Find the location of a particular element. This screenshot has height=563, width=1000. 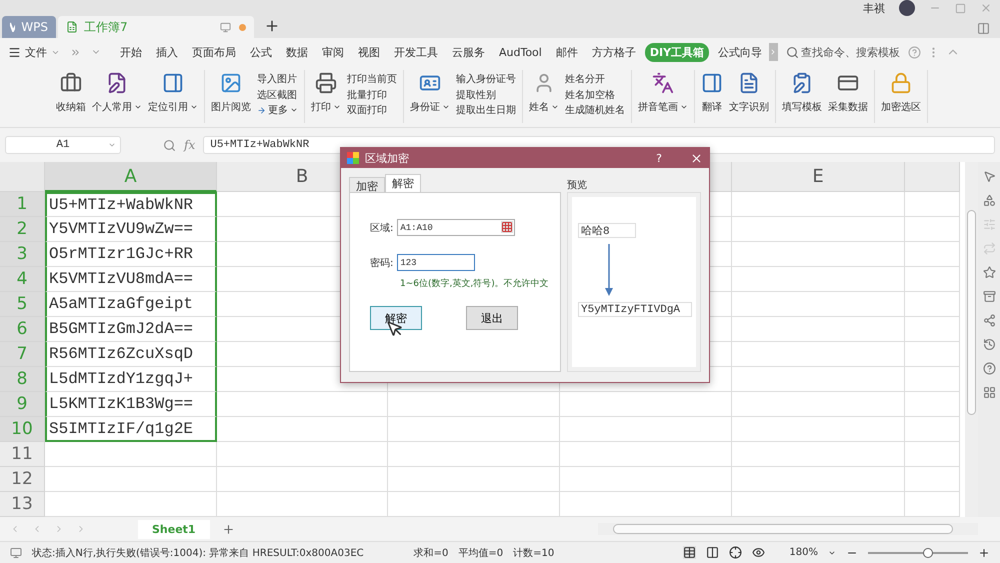

table-cell: K5VMTIzVU8mdA== is located at coordinates (131, 279).